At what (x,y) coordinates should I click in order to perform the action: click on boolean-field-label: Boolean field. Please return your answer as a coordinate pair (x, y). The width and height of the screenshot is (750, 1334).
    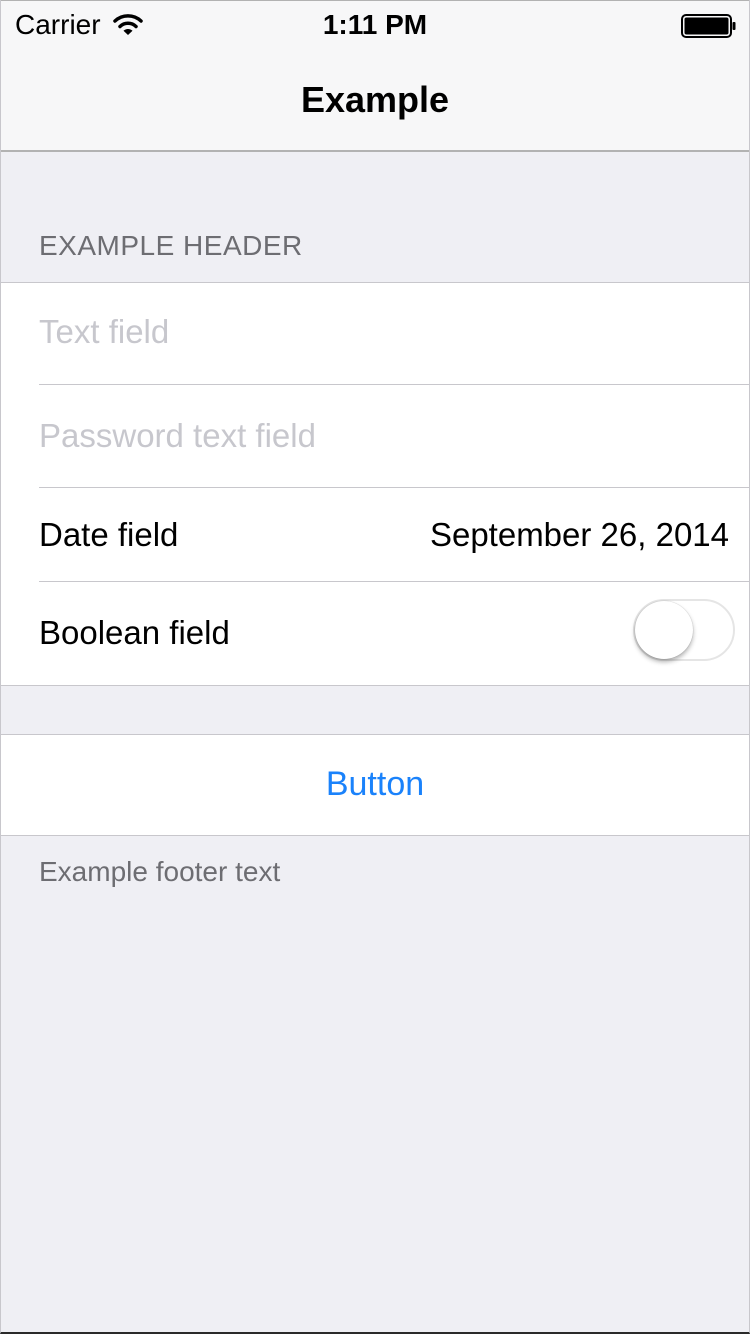
    Looking at the image, I should click on (134, 632).